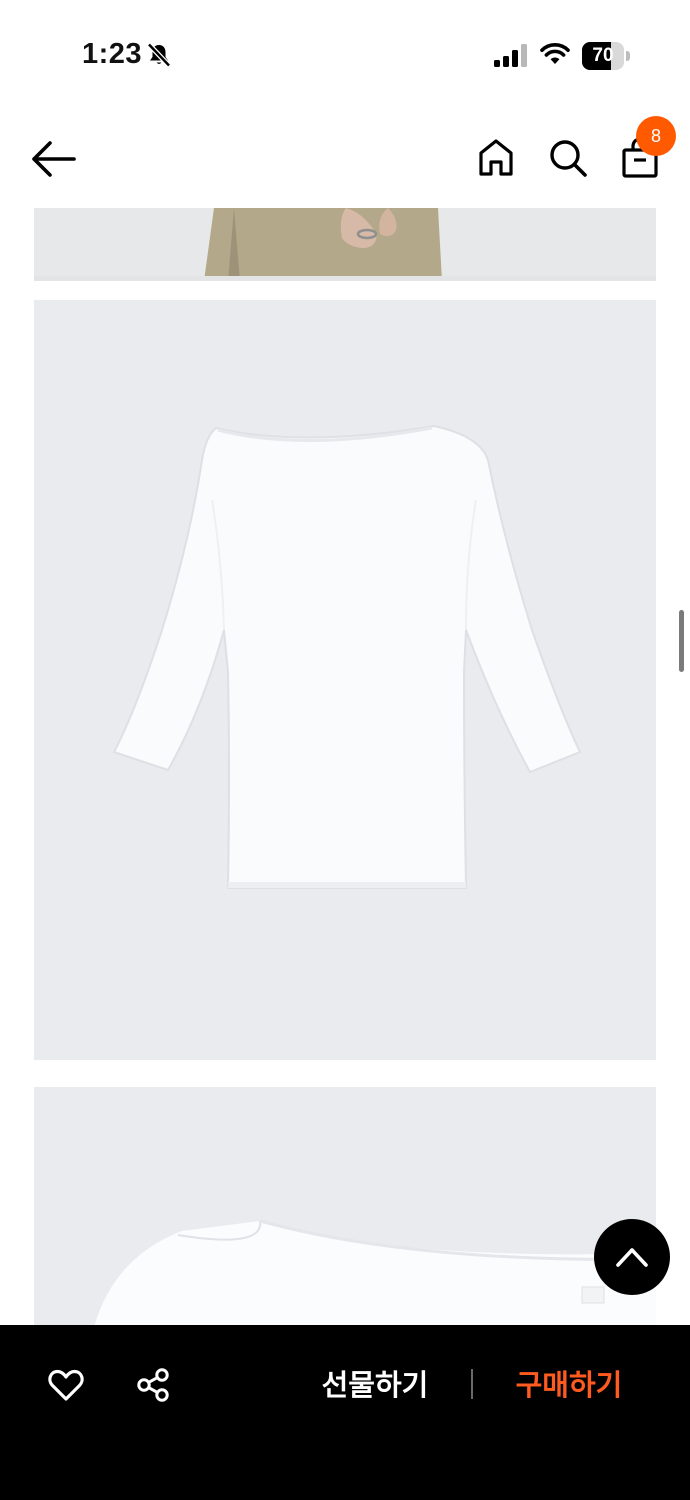 The image size is (690, 1500). I want to click on buy-button: 구매하기, so click(569, 1385).